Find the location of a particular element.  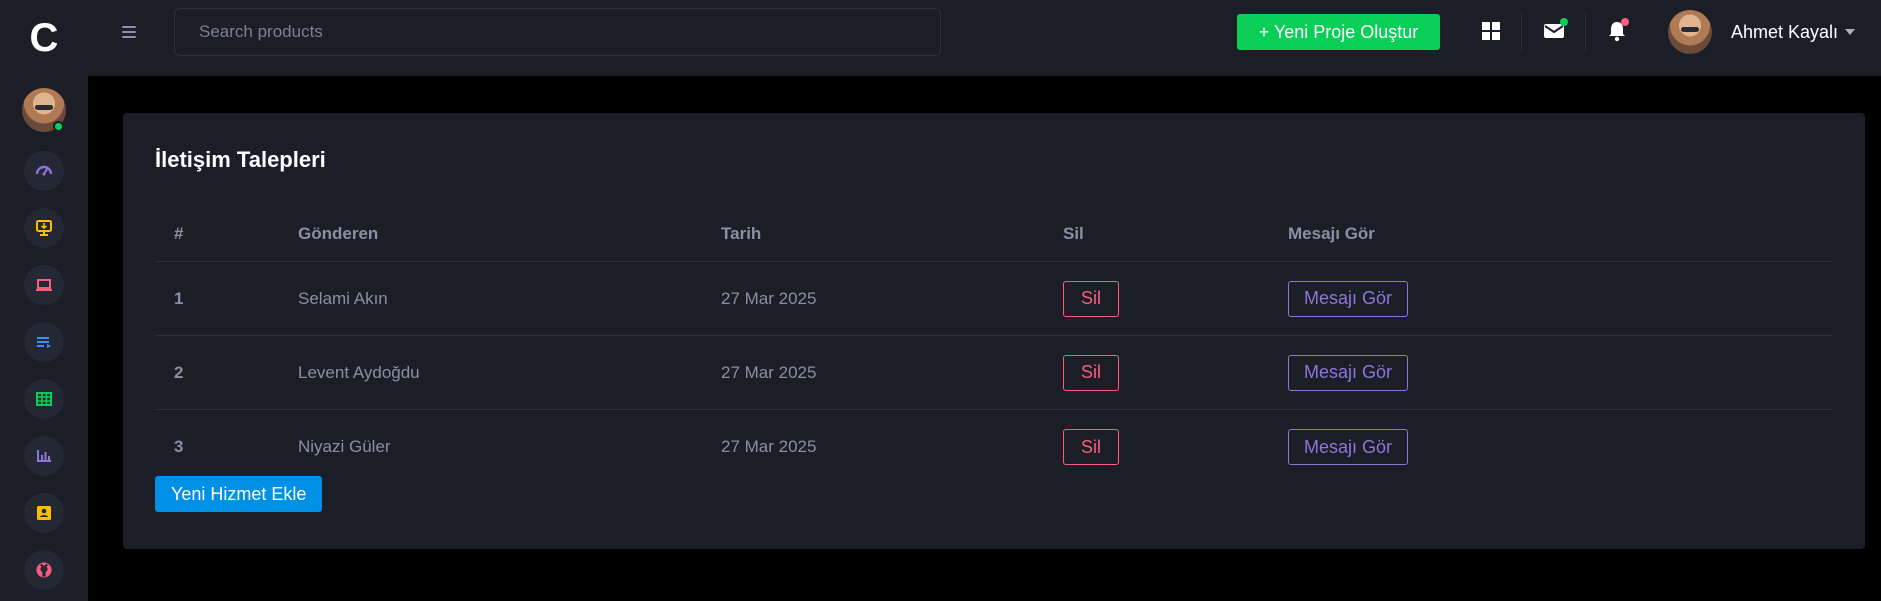

row-sender: Selami Akın is located at coordinates (343, 298).